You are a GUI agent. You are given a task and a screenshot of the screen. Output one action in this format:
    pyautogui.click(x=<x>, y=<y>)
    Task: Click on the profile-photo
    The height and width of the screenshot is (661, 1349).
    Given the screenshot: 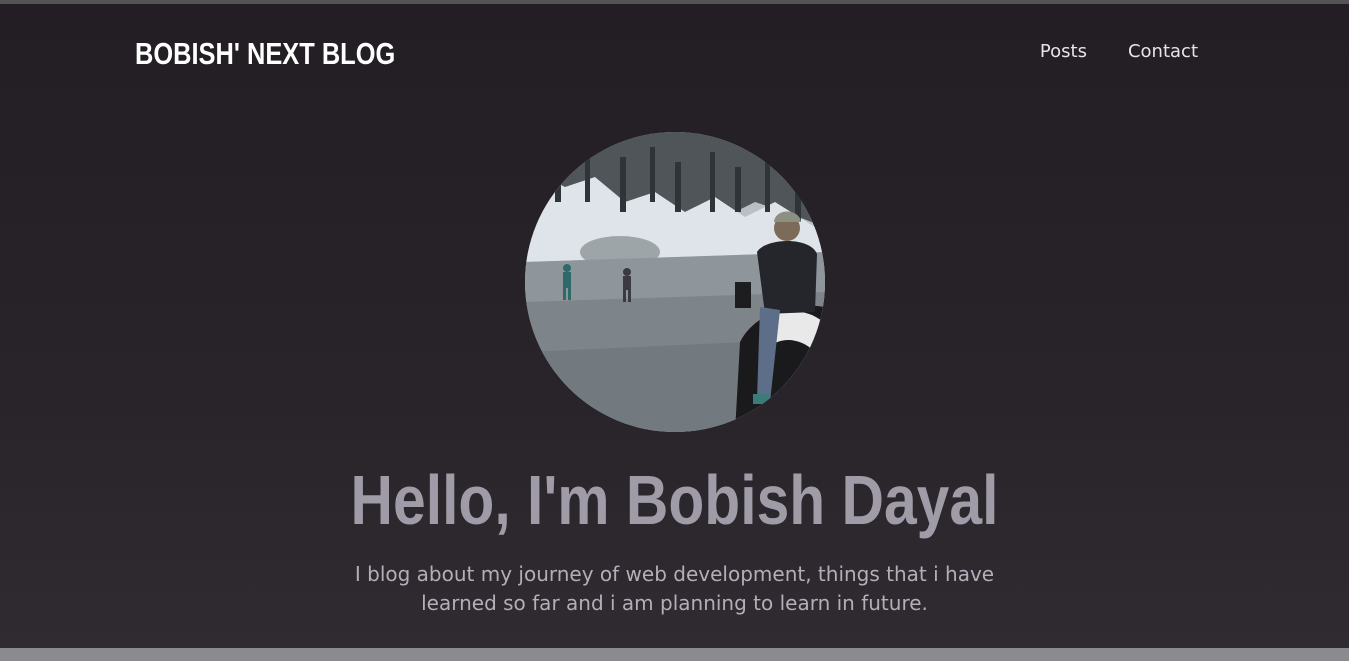 What is the action you would take?
    pyautogui.click(x=674, y=282)
    